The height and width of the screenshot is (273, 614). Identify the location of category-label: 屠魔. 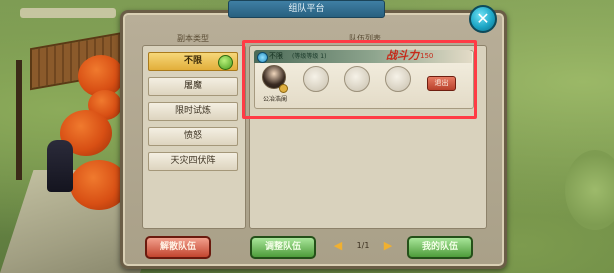
(192, 86).